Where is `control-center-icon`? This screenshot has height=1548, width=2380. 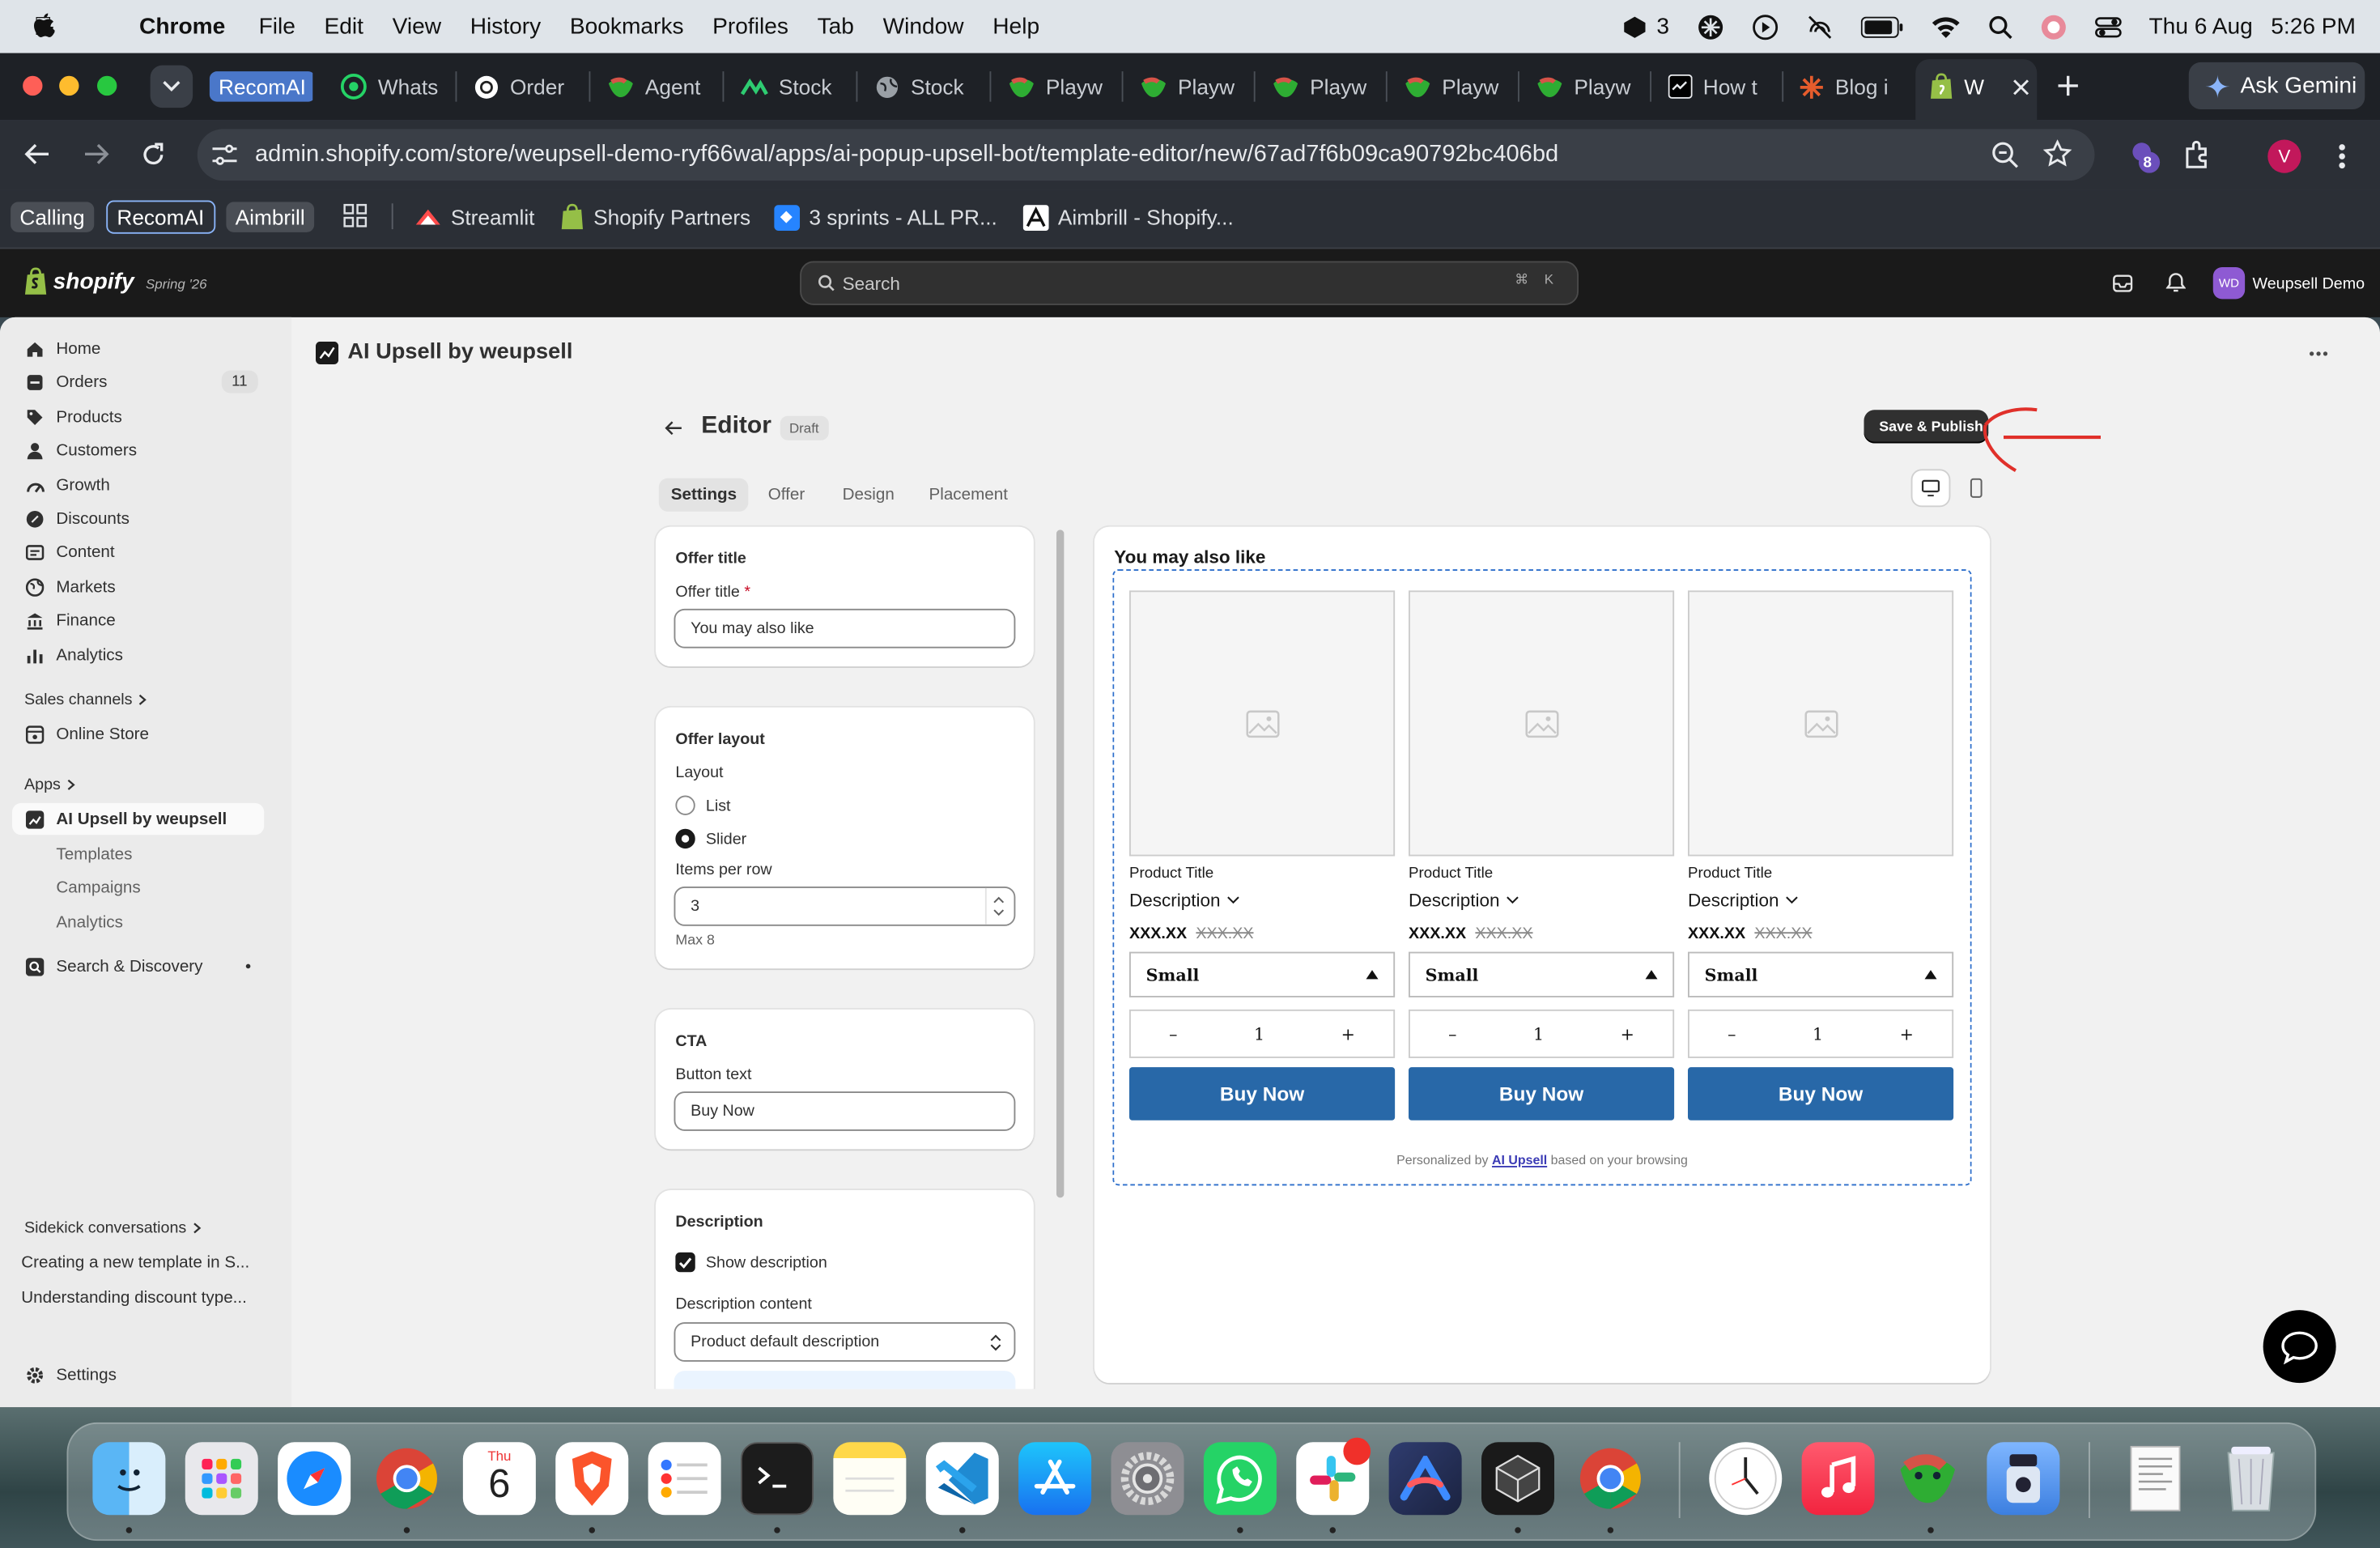
control-center-icon is located at coordinates (2108, 27).